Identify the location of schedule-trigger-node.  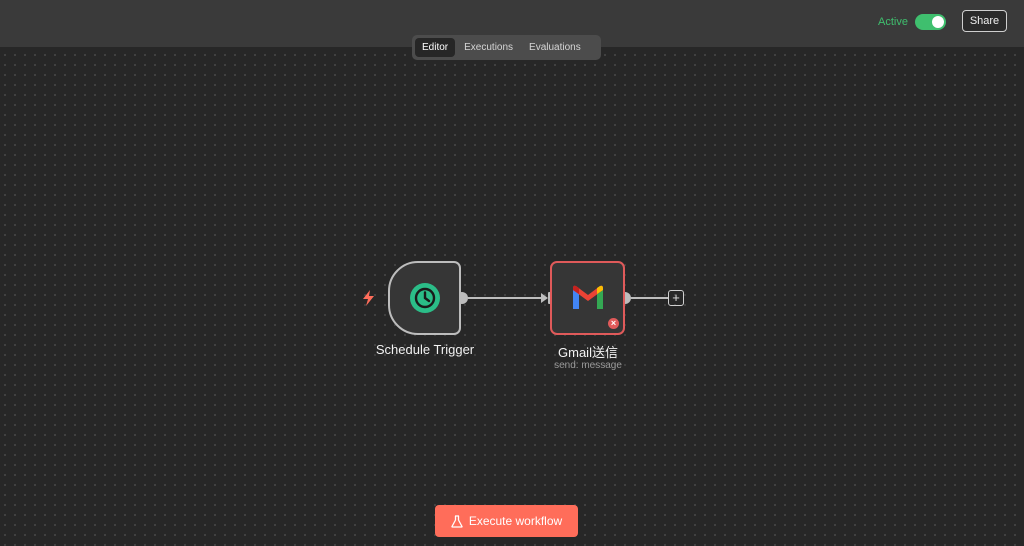
(424, 298).